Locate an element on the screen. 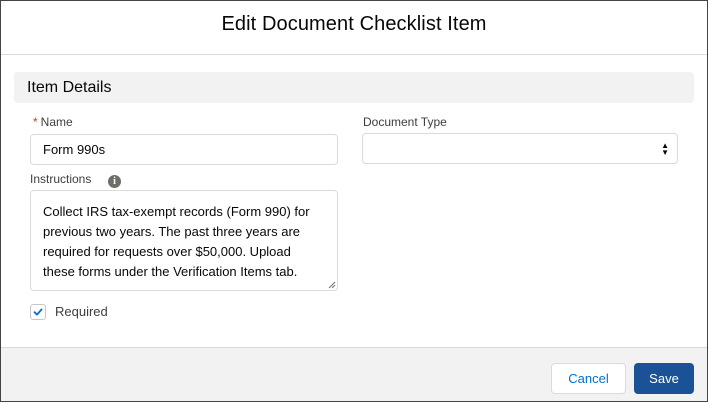 The image size is (708, 402). section-title: Item Details is located at coordinates (69, 87).